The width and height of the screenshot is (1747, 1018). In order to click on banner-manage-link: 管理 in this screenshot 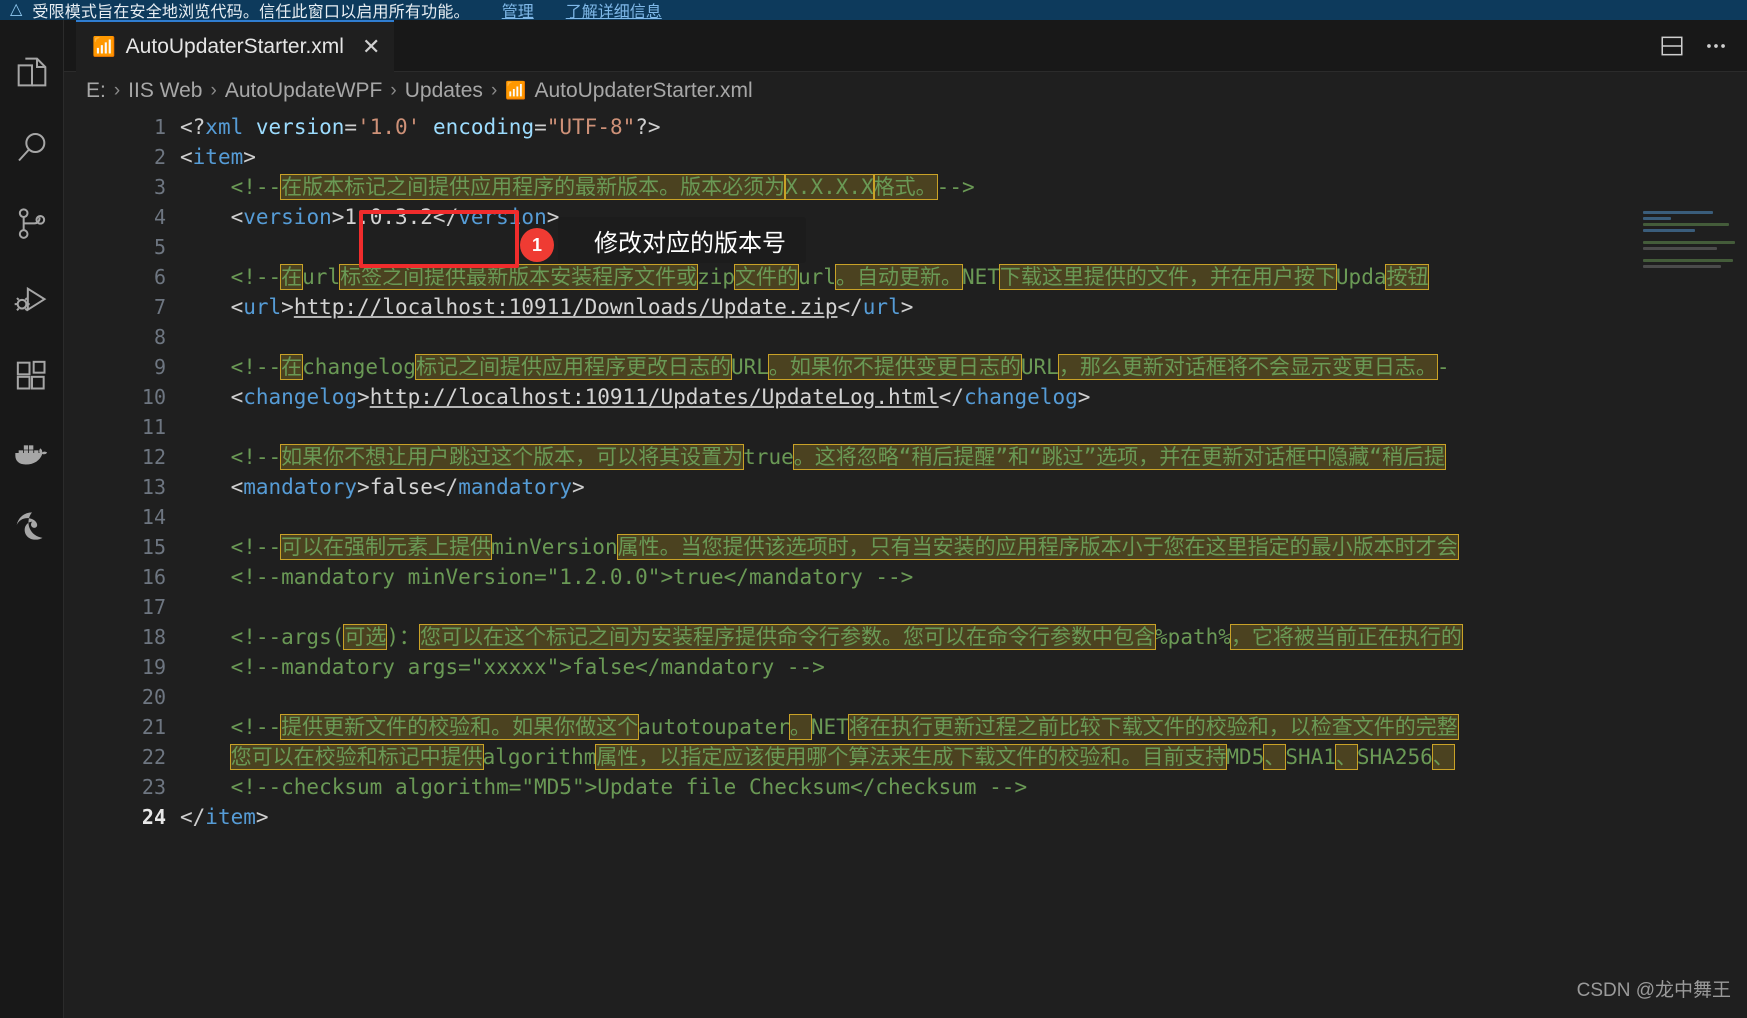, I will do `click(518, 10)`.